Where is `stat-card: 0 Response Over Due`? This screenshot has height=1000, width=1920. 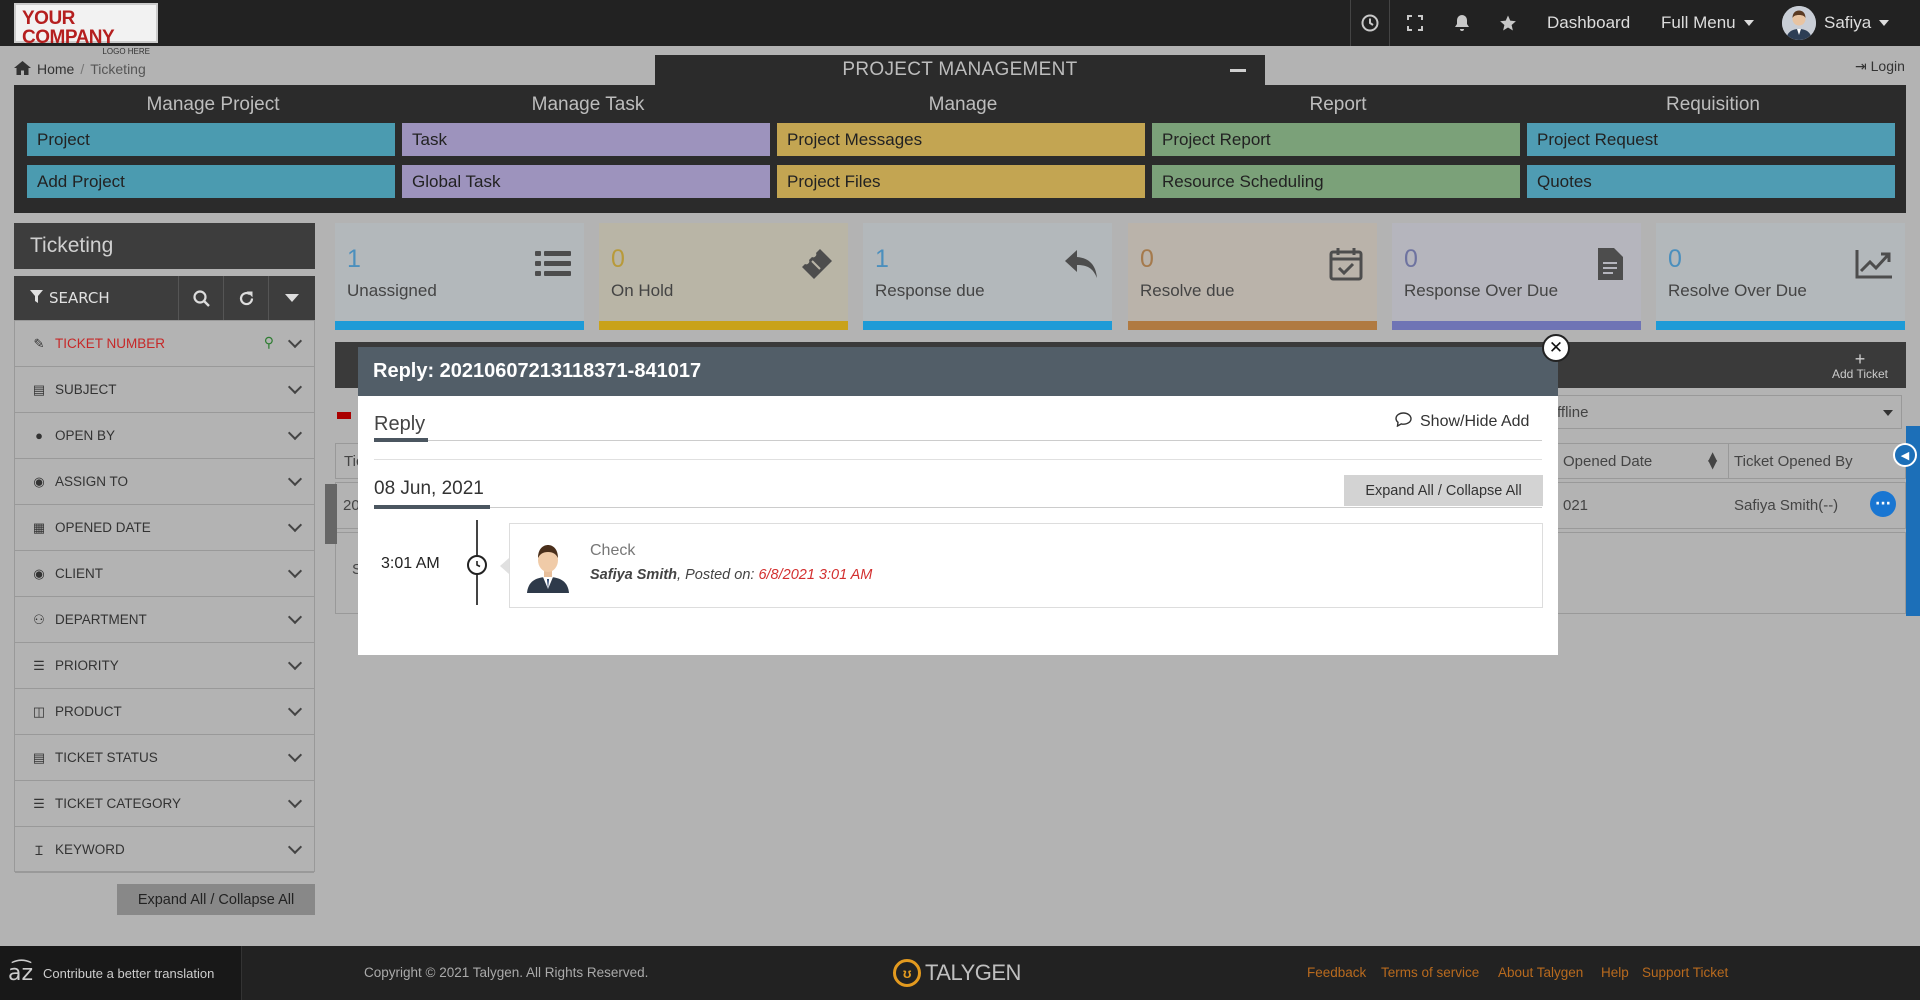
stat-card: 0 Response Over Due is located at coordinates (1516, 276).